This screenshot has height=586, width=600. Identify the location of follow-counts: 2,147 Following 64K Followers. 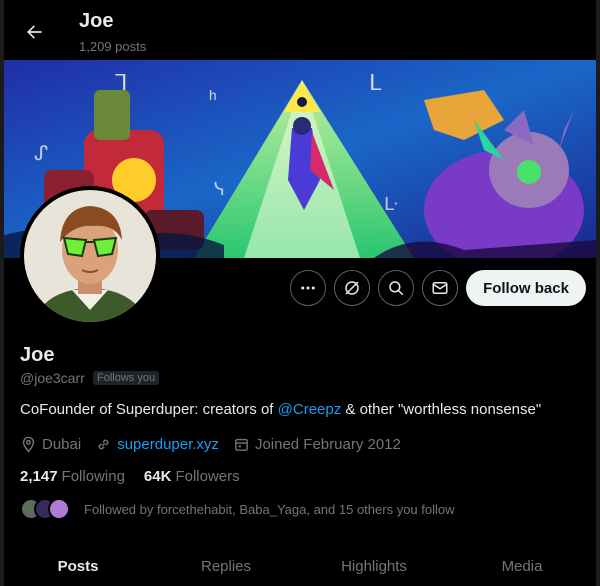
(139, 476).